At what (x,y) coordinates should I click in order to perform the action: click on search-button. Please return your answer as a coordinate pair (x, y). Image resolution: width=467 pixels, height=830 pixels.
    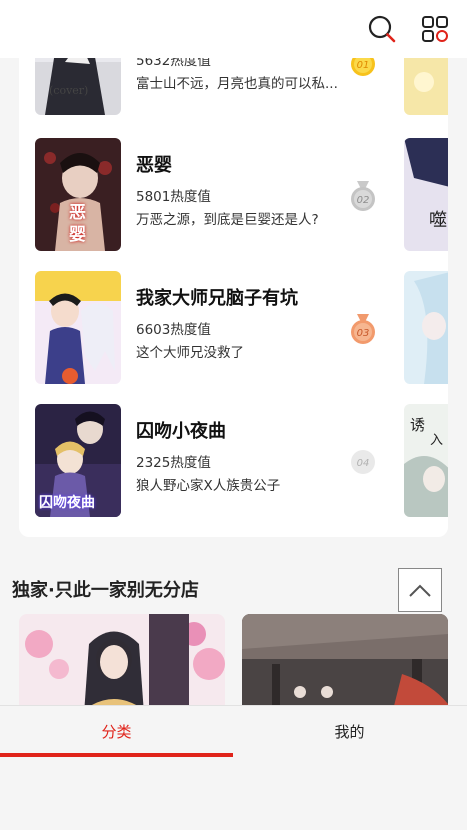
    Looking at the image, I should click on (382, 29).